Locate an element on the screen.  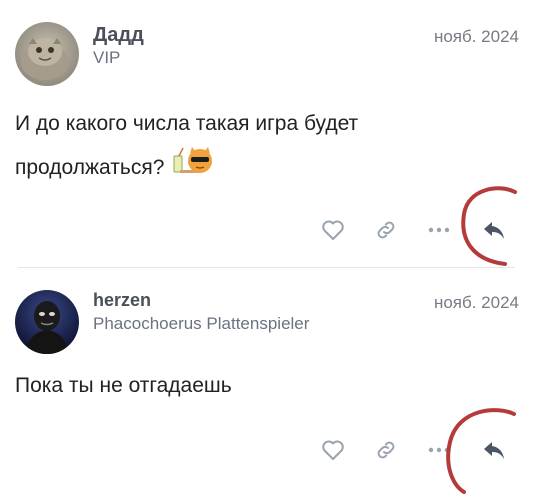
post-body-line: продолжаться? is located at coordinates (186, 168).